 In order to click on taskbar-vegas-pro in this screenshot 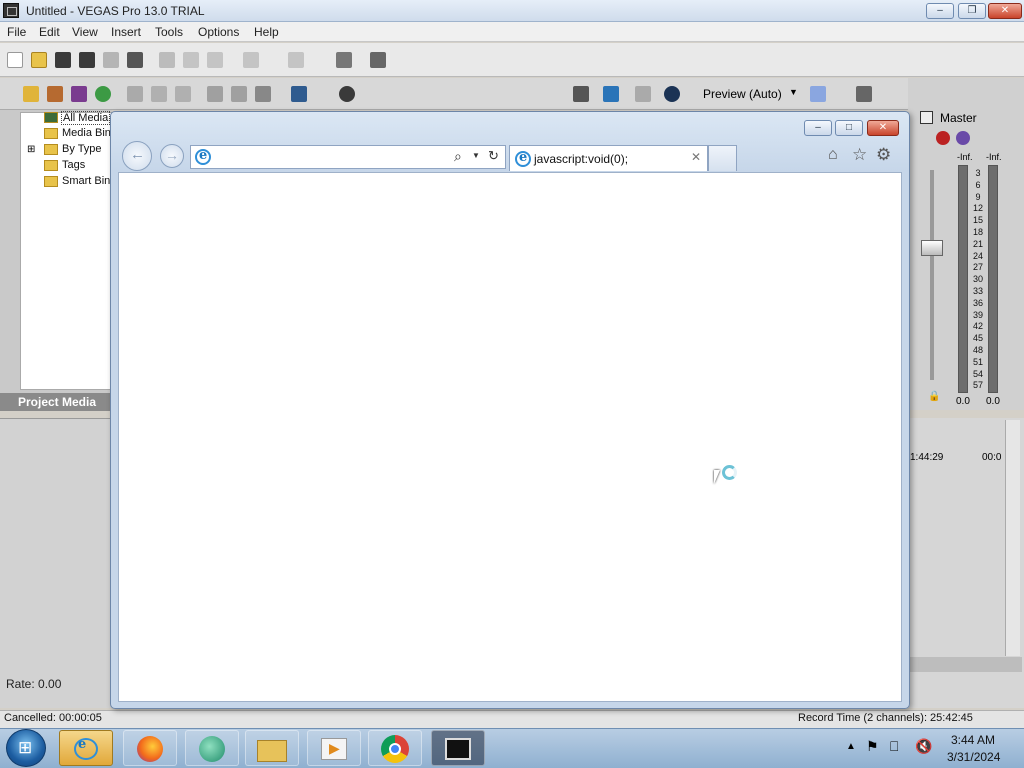, I will do `click(458, 748)`.